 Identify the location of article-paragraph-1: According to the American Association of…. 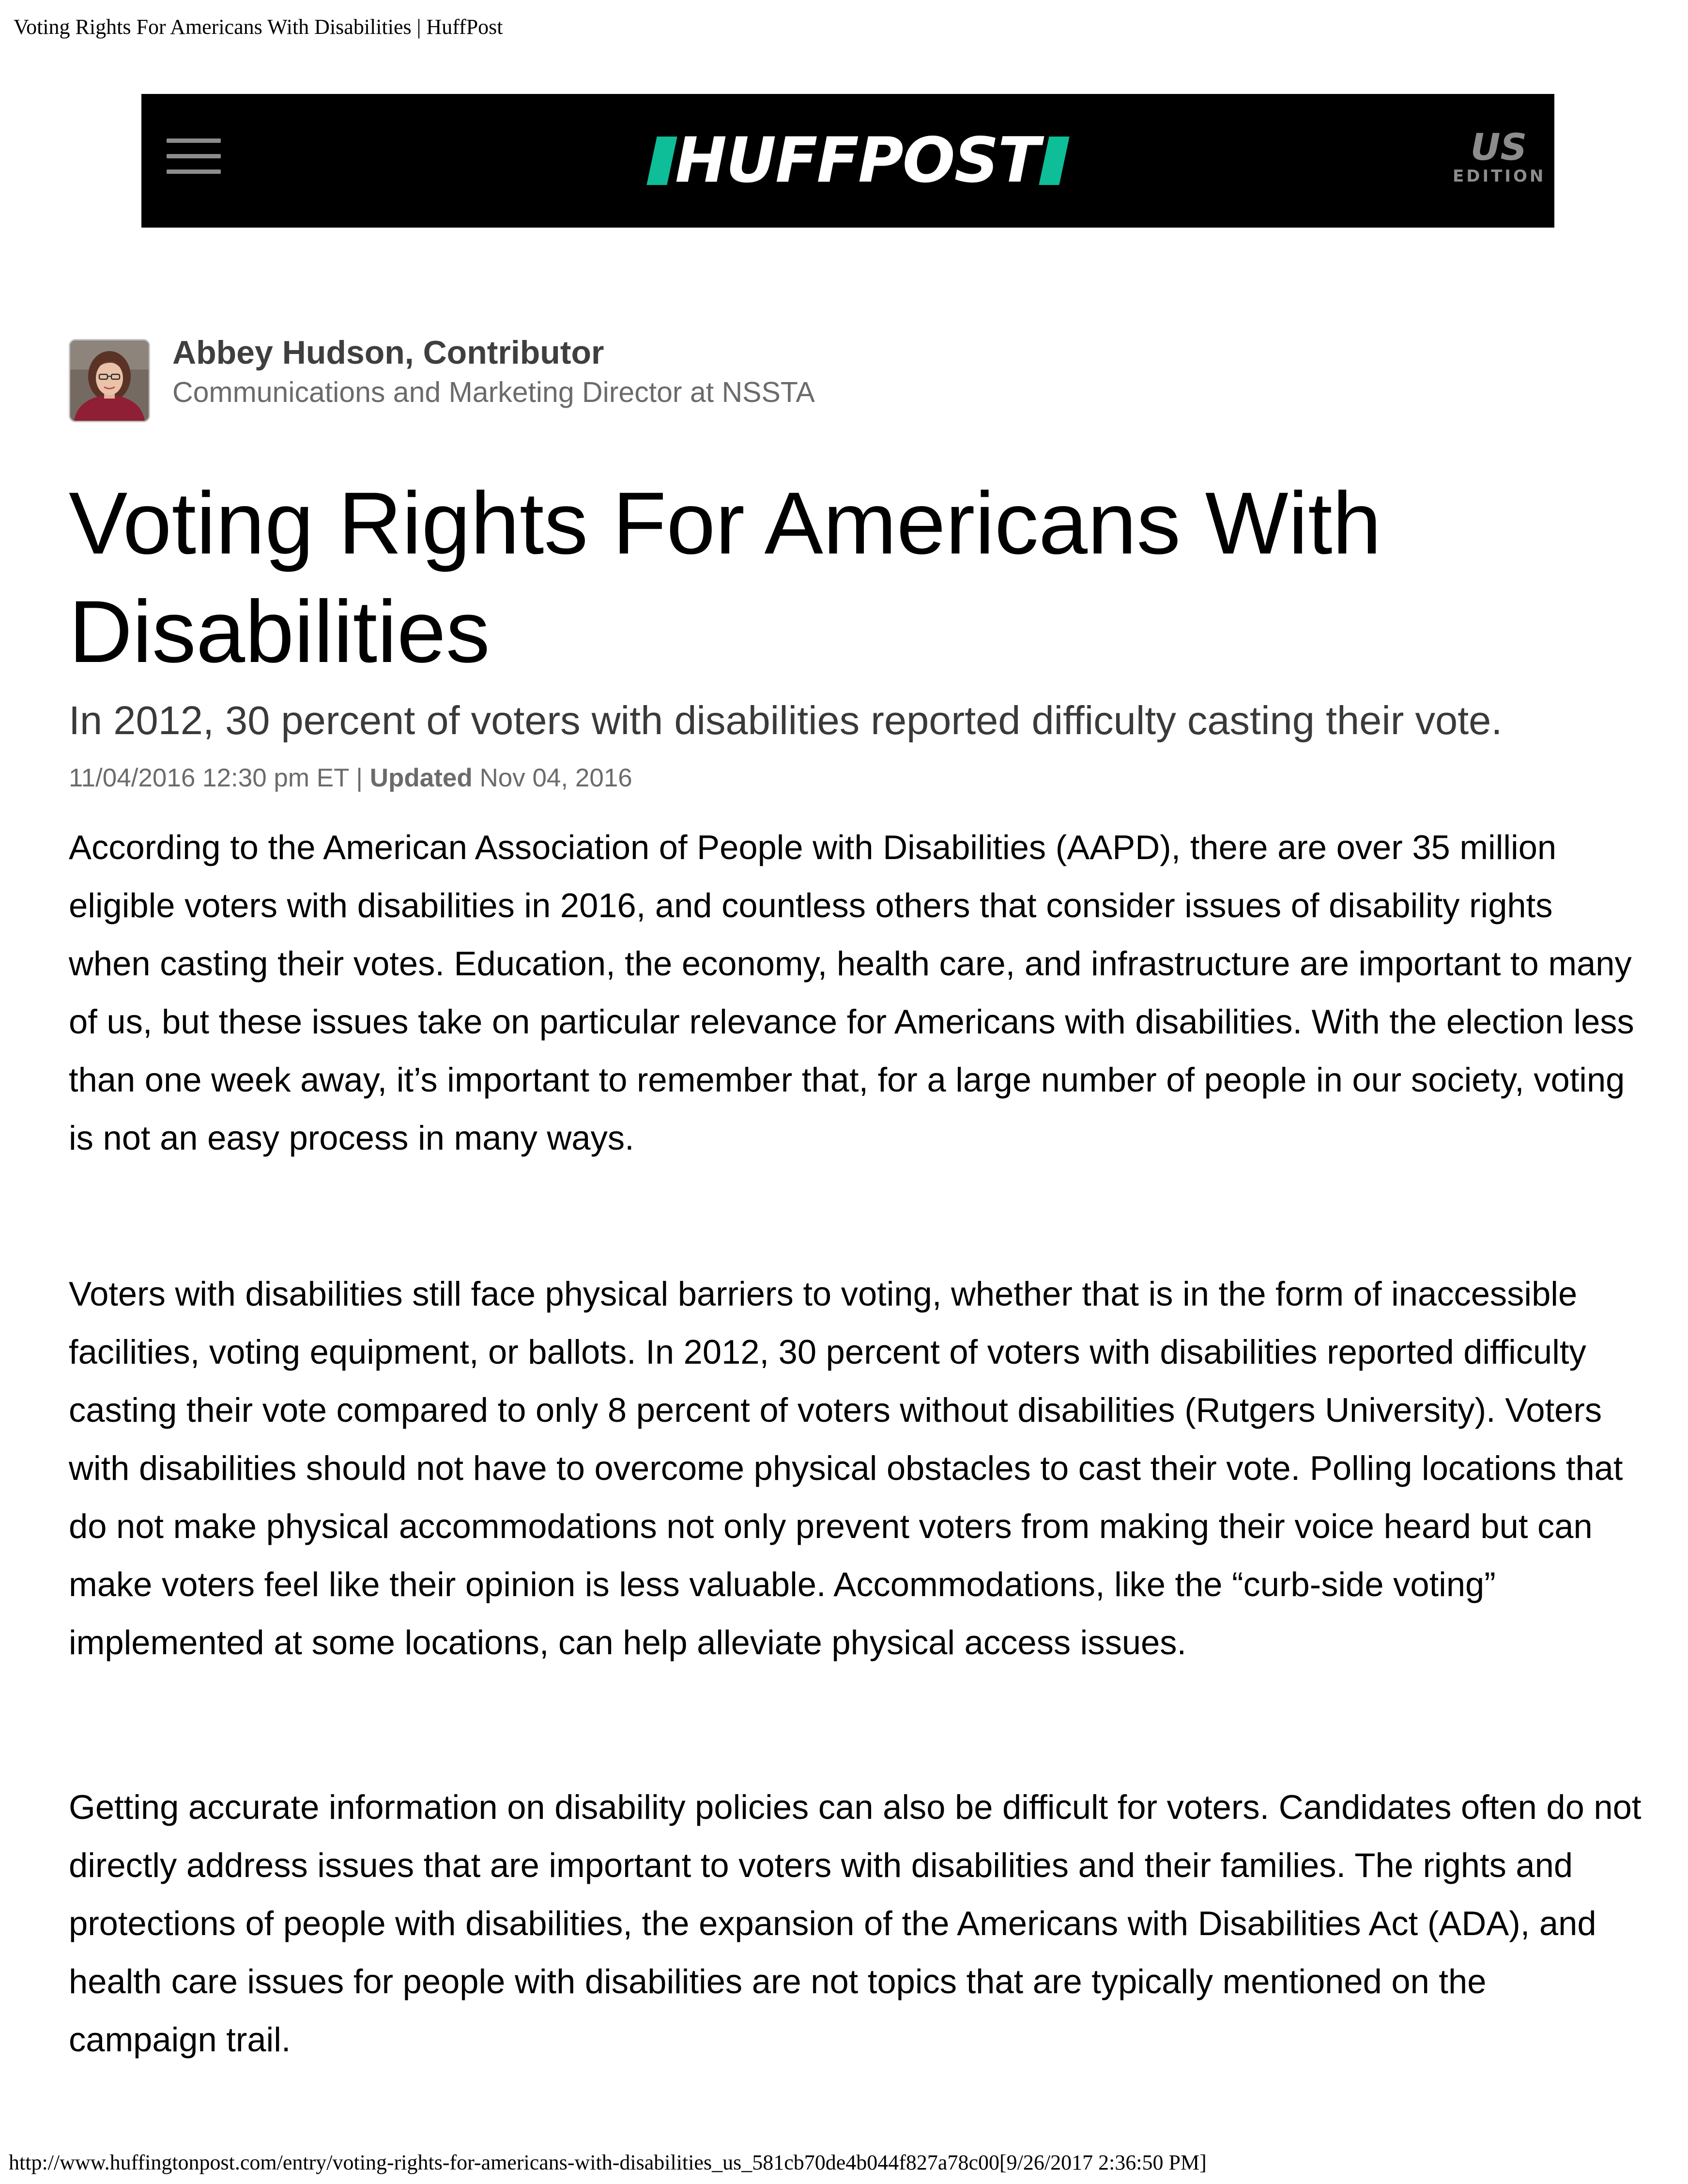
(851, 992).